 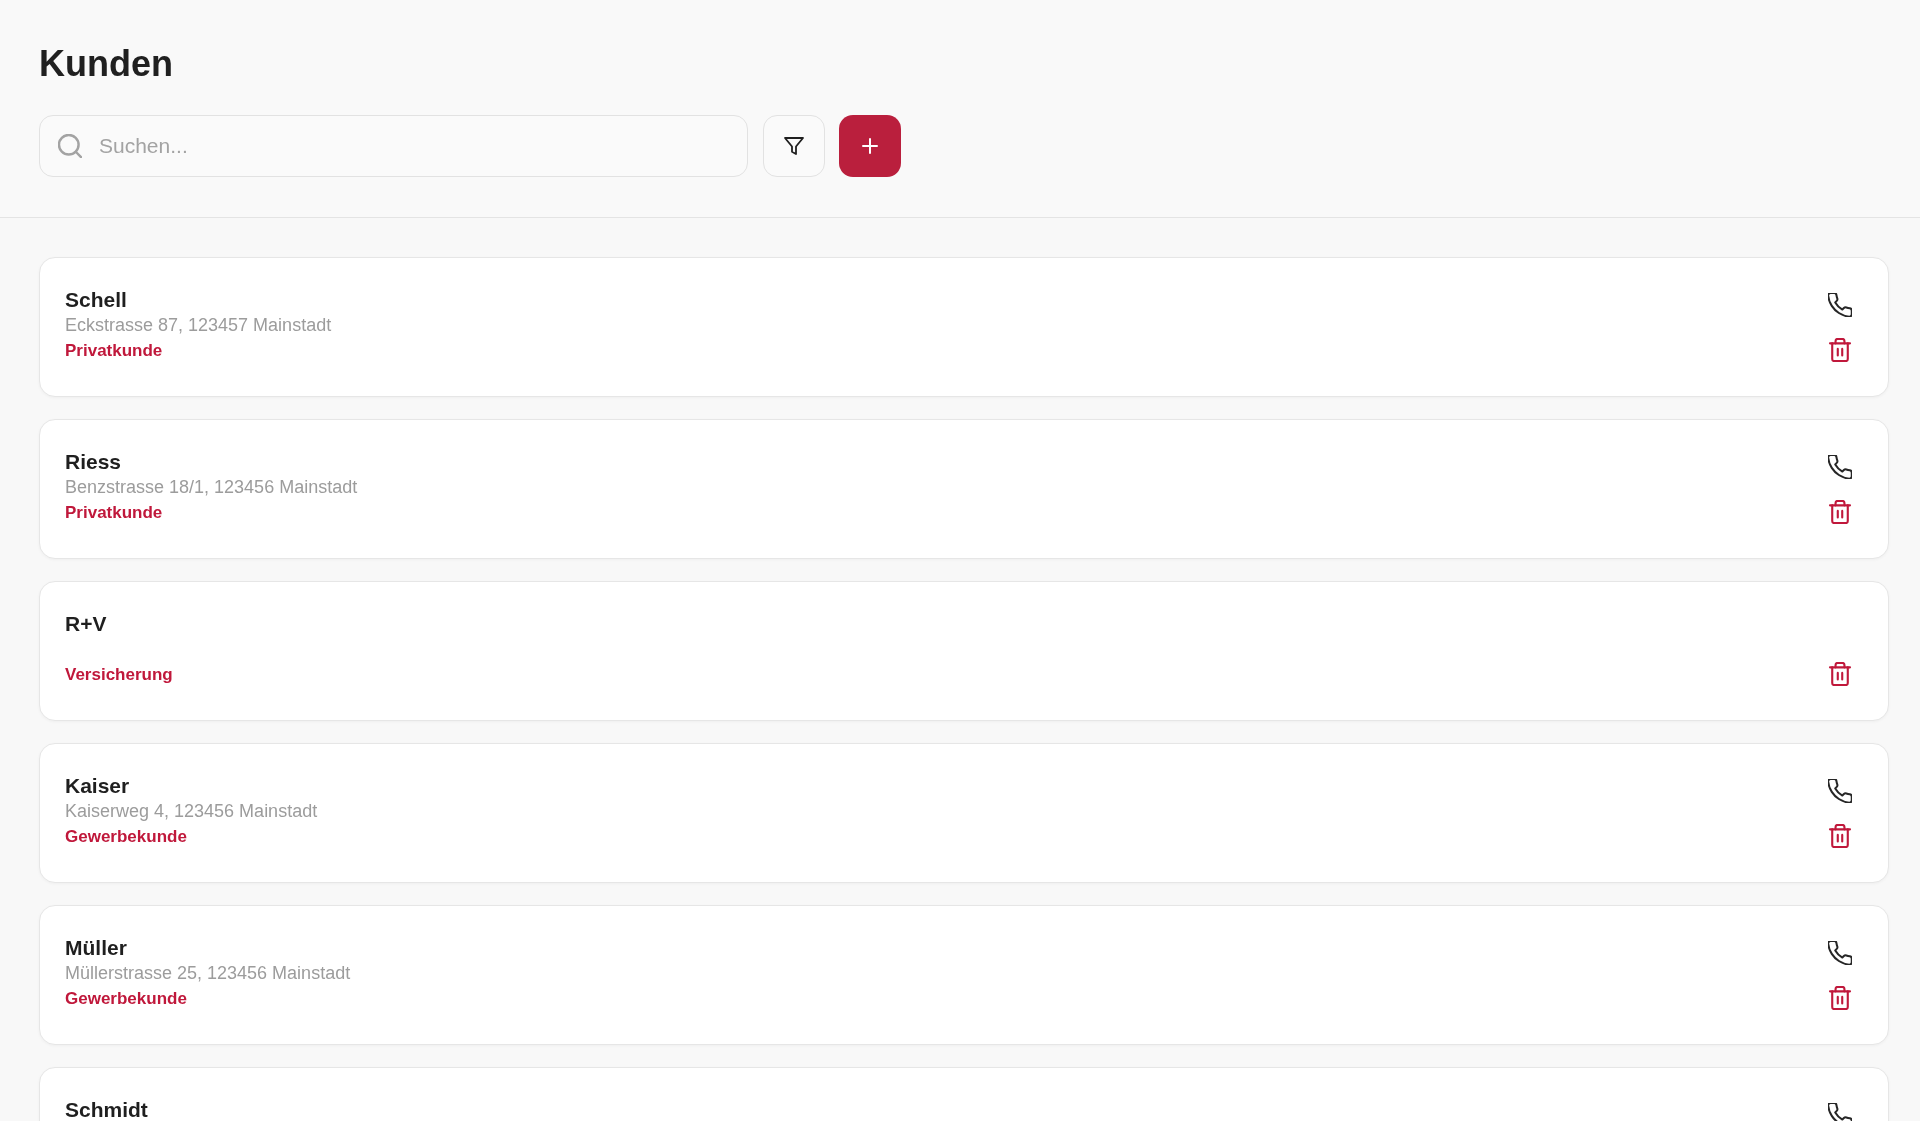 I want to click on customer-name: R+V, so click(x=86, y=624).